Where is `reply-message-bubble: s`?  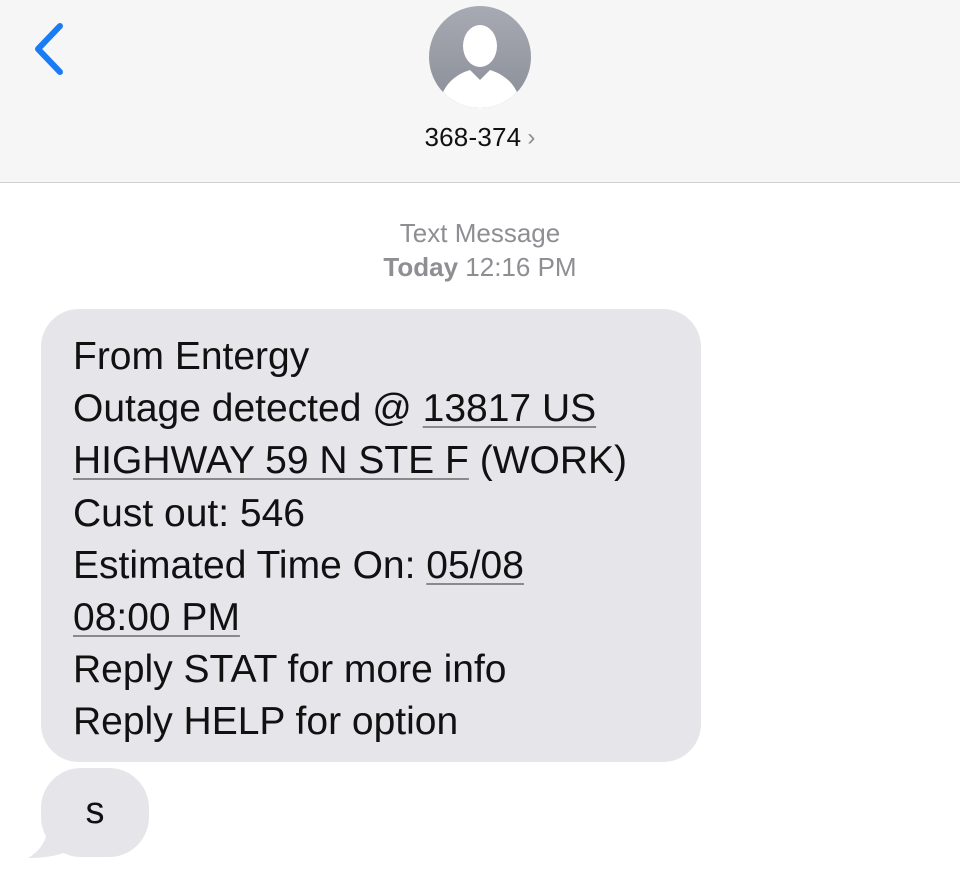 reply-message-bubble: s is located at coordinates (95, 812).